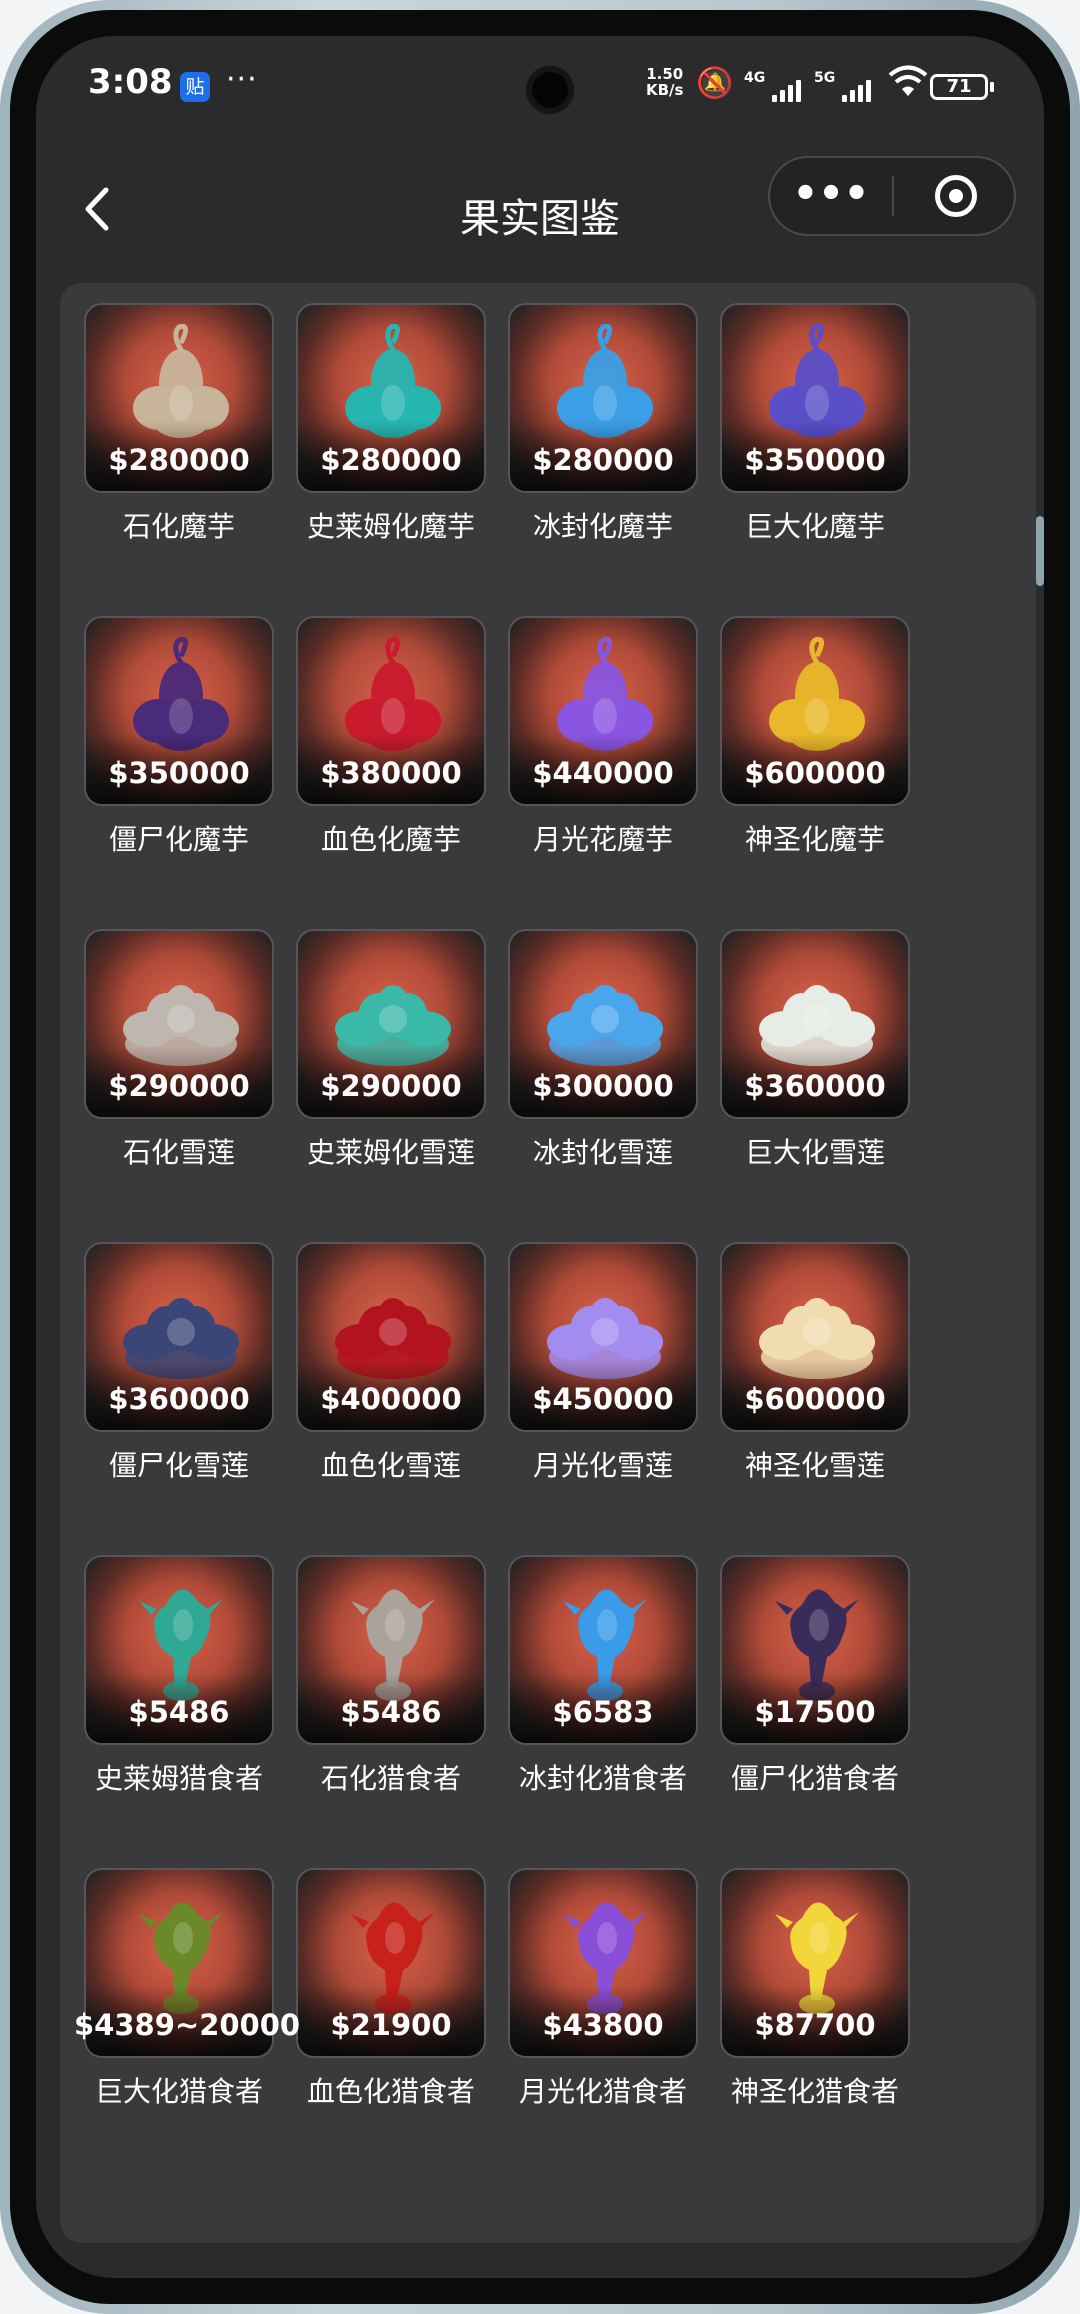 This screenshot has height=2314, width=1080. I want to click on fruit-card: $300000 冰封化雪莲, so click(603, 1059).